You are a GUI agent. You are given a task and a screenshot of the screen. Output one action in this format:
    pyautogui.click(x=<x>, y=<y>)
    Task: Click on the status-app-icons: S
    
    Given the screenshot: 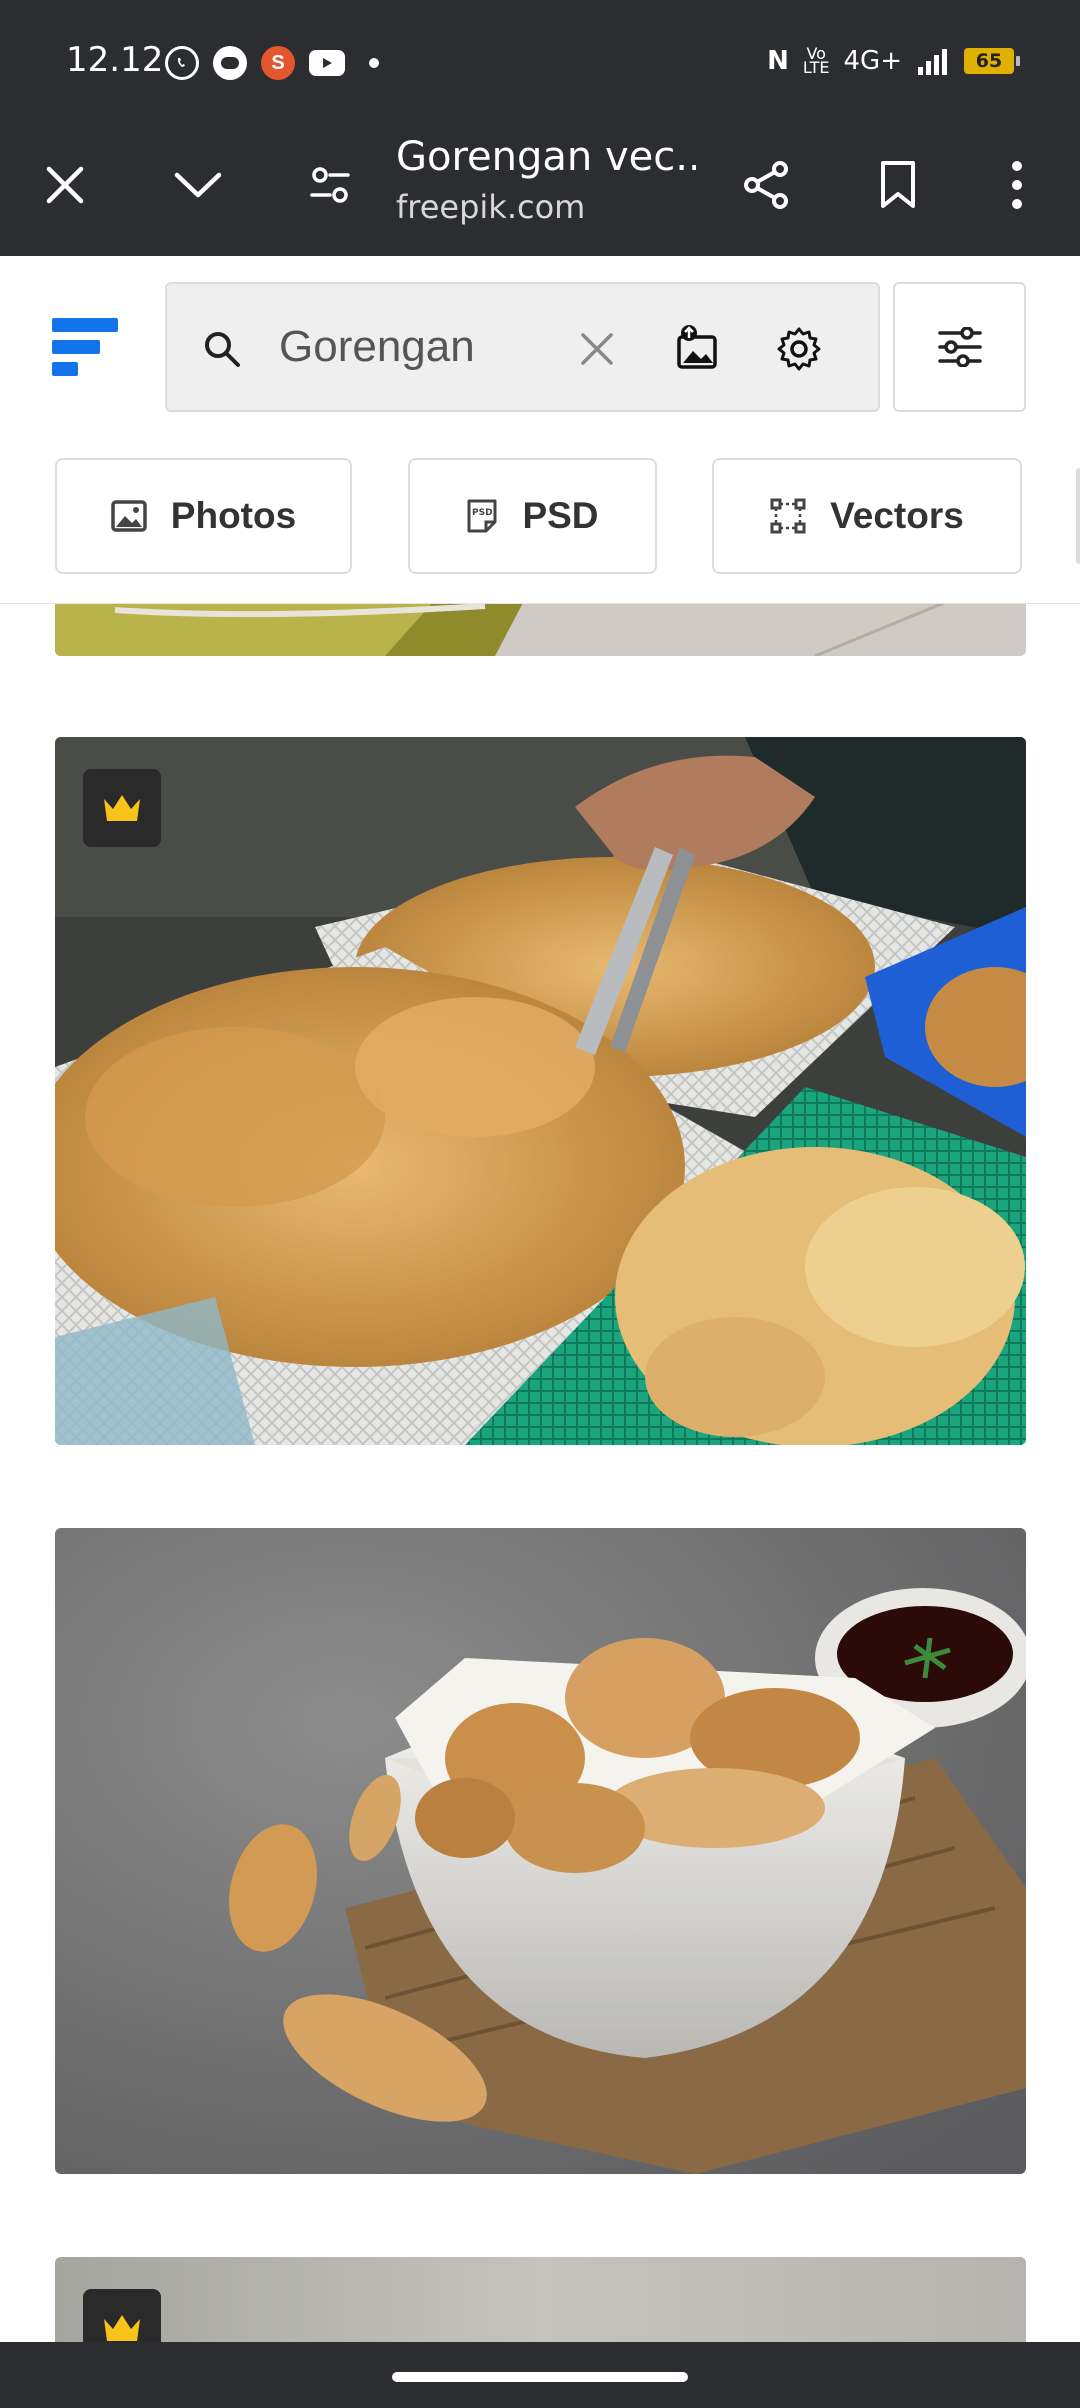 What is the action you would take?
    pyautogui.click(x=272, y=63)
    